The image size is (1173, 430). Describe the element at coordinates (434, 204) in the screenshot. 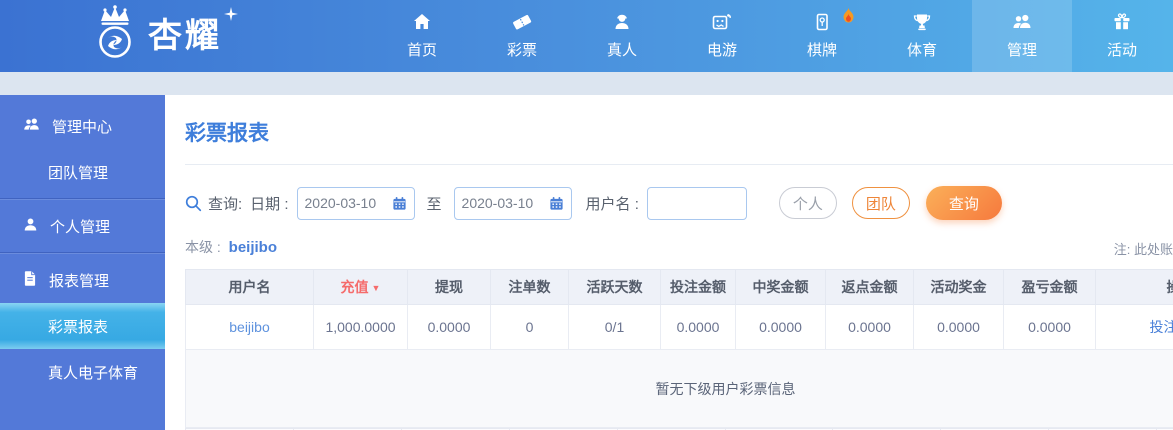

I see `to-label: 至` at that location.